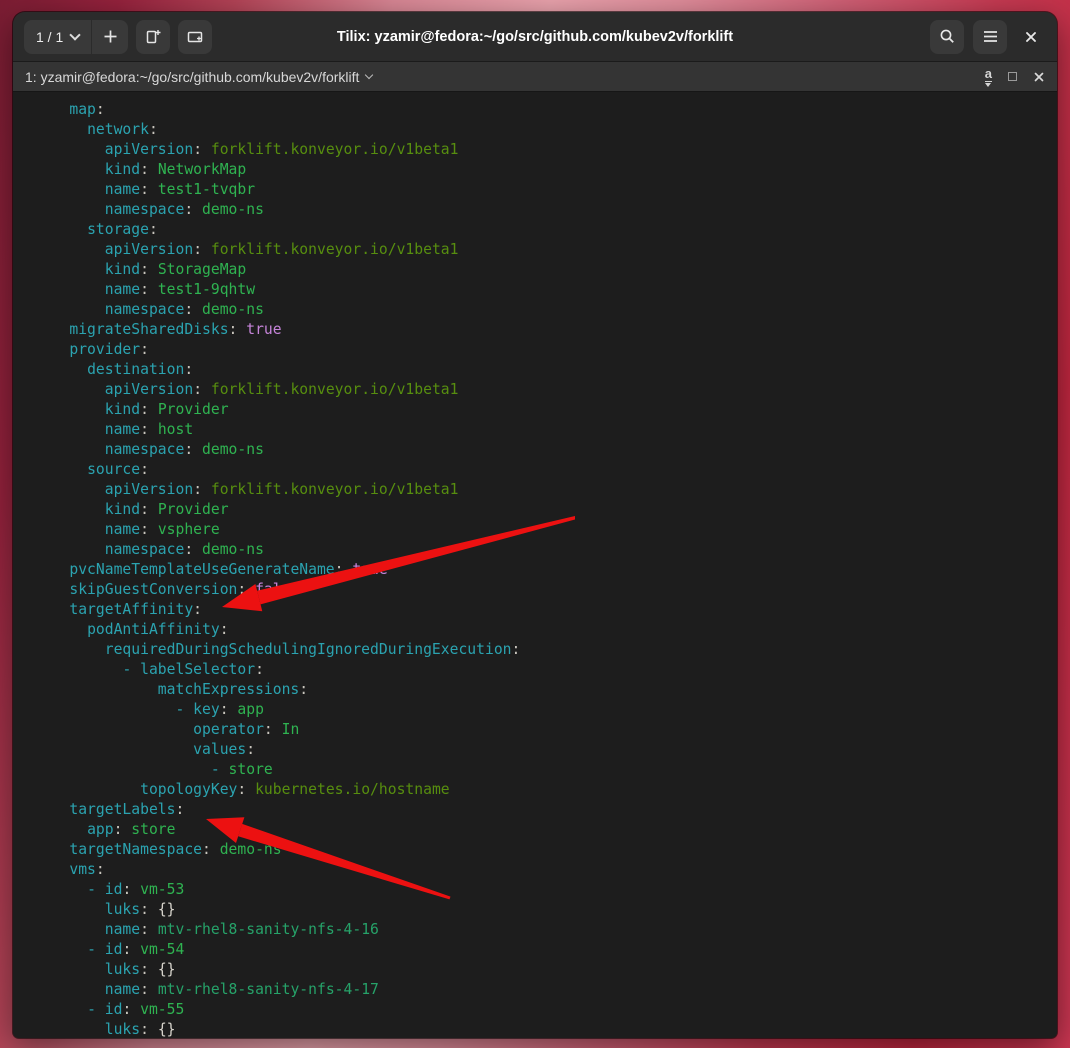 The image size is (1070, 1048). Describe the element at coordinates (87, 869) in the screenshot. I see `terminal-line: vms:` at that location.